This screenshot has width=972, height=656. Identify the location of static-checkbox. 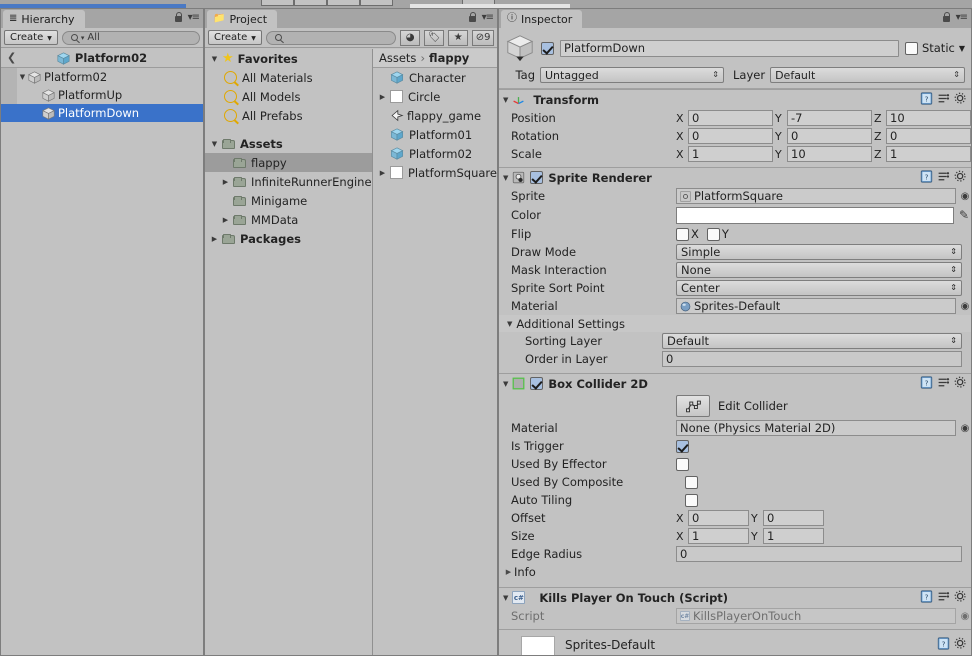
(911, 48).